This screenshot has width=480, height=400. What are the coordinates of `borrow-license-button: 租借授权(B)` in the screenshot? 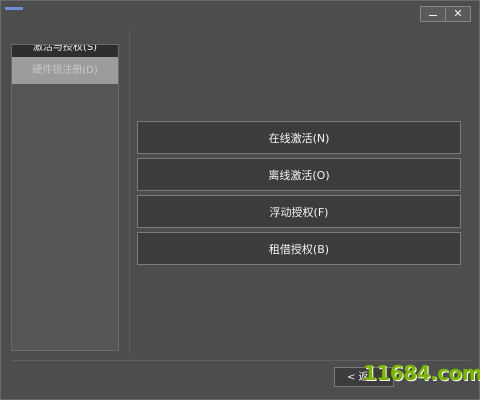 It's located at (299, 248).